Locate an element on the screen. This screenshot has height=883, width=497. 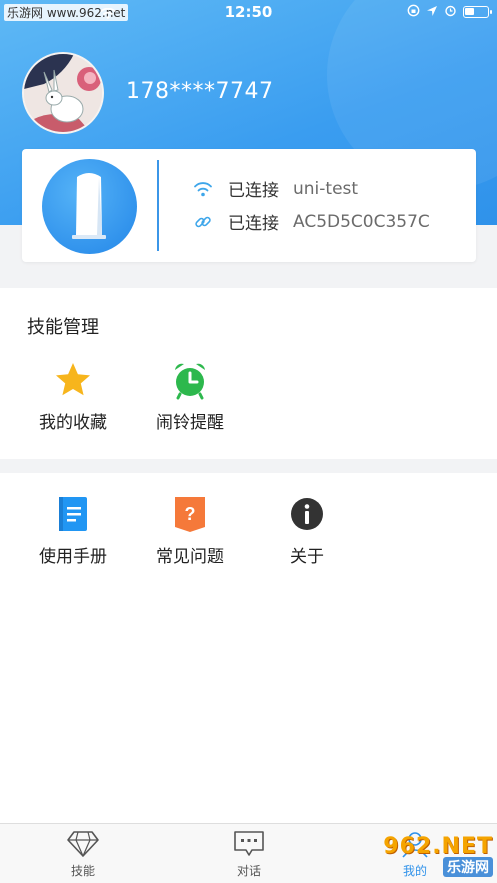
alarm-label: 闹铃提醒 is located at coordinates (190, 423).